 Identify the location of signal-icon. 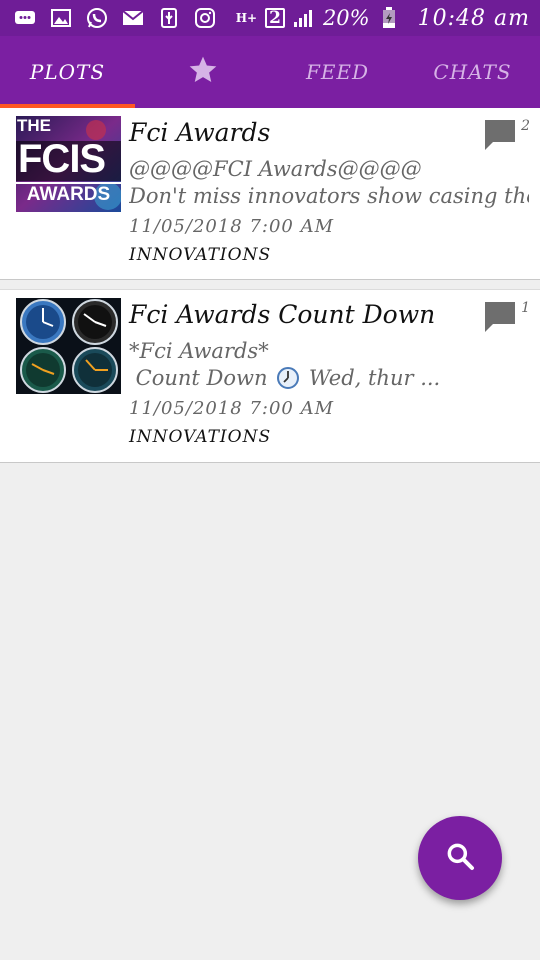
(304, 18).